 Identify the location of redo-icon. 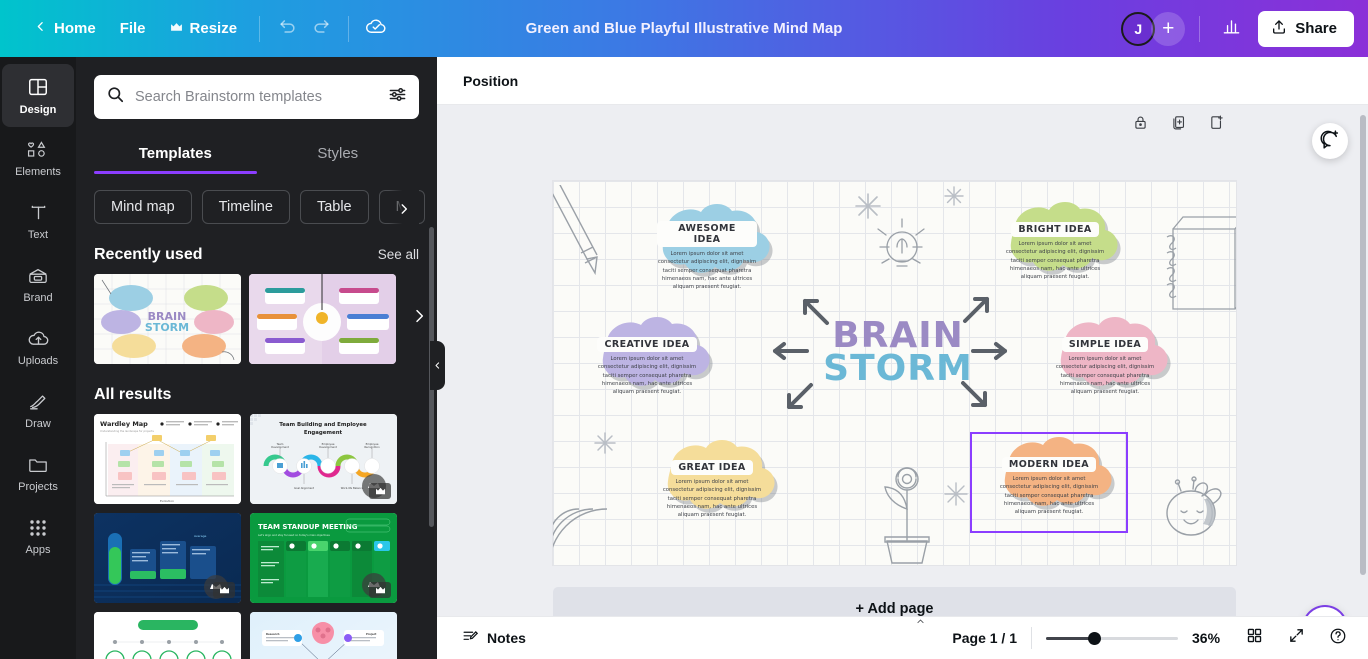
(321, 29).